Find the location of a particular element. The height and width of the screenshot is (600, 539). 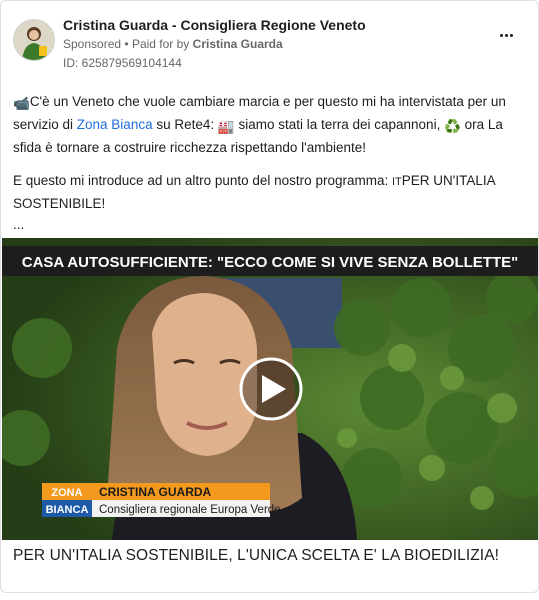

zona-logo-line1: ZONA is located at coordinates (66, 493).